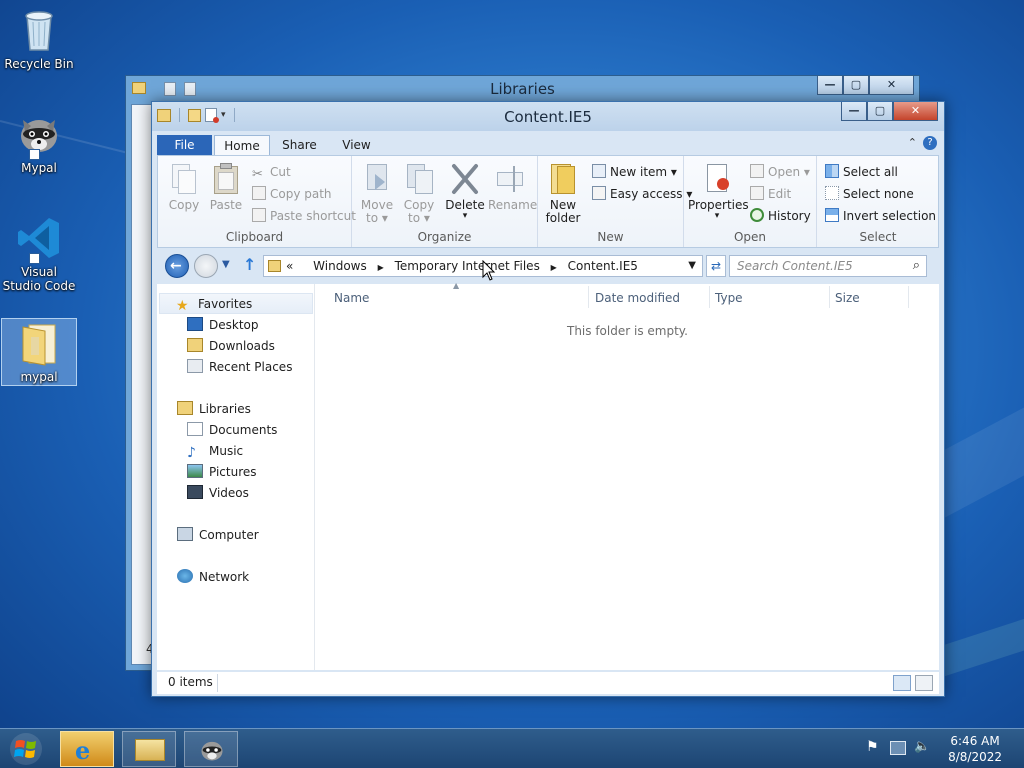 The width and height of the screenshot is (1024, 768). What do you see at coordinates (729, 298) in the screenshot?
I see `column-header-type: Type` at bounding box center [729, 298].